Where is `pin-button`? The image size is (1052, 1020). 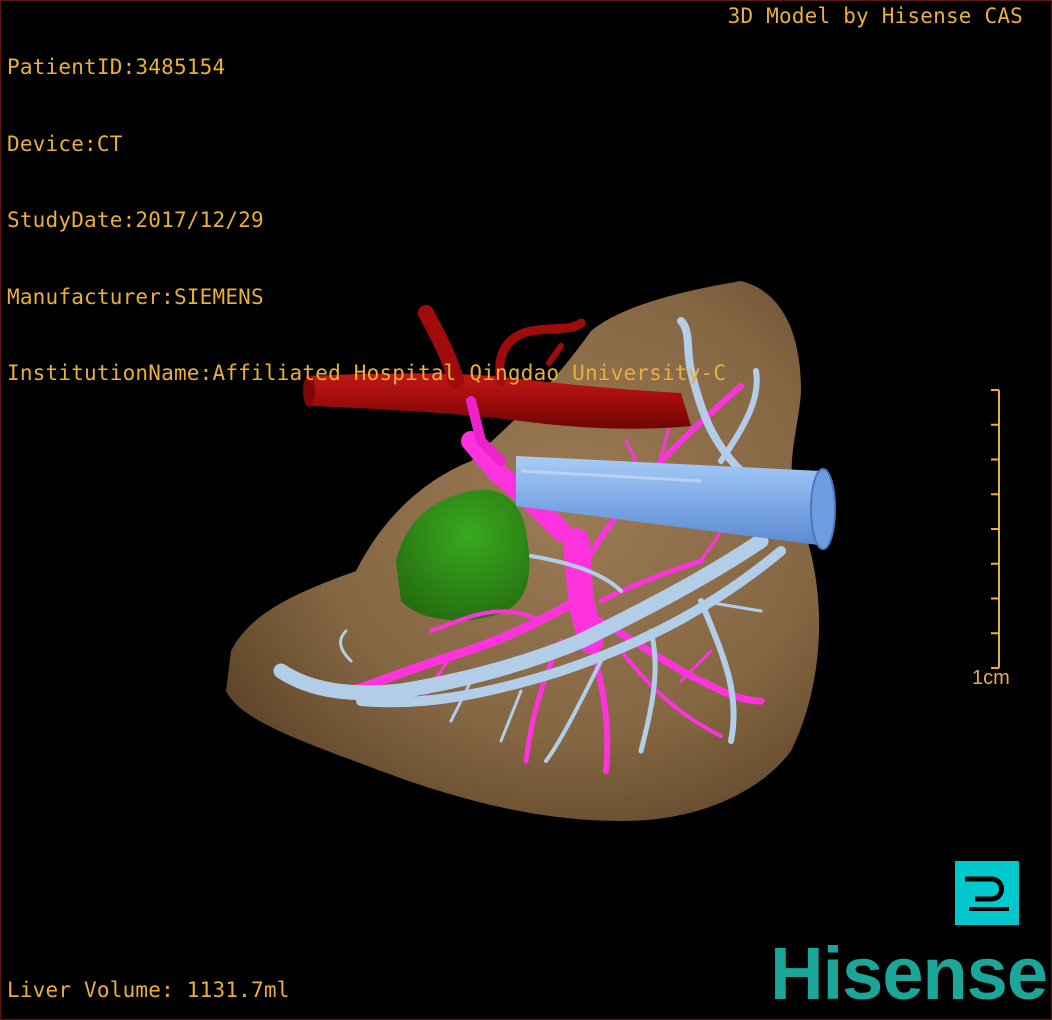
pin-button is located at coordinates (987, 893).